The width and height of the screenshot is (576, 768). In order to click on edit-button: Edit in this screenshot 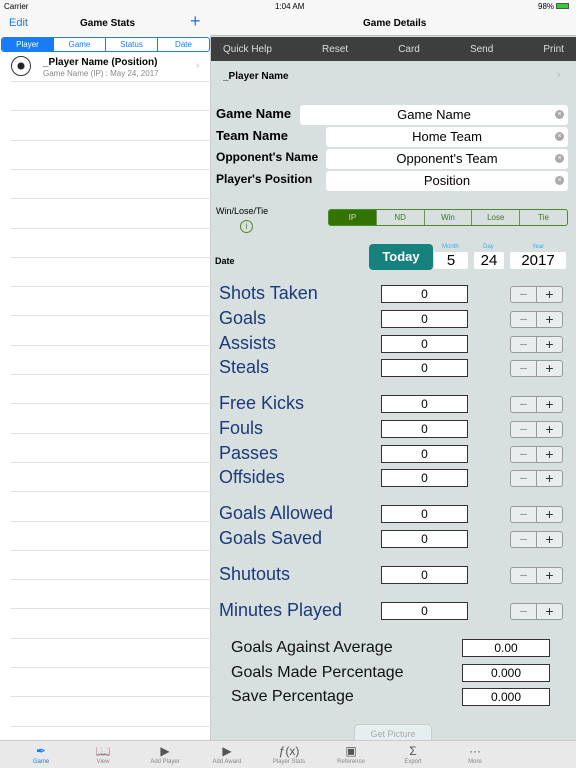, I will do `click(18, 23)`.